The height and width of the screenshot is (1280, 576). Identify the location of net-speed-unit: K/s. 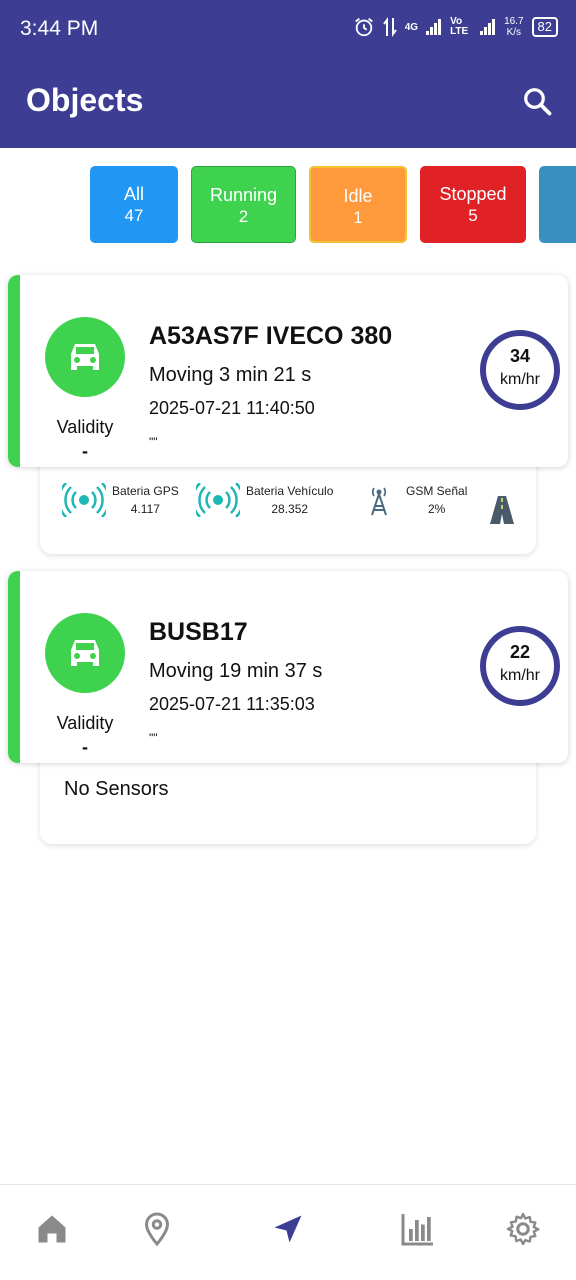
(514, 32).